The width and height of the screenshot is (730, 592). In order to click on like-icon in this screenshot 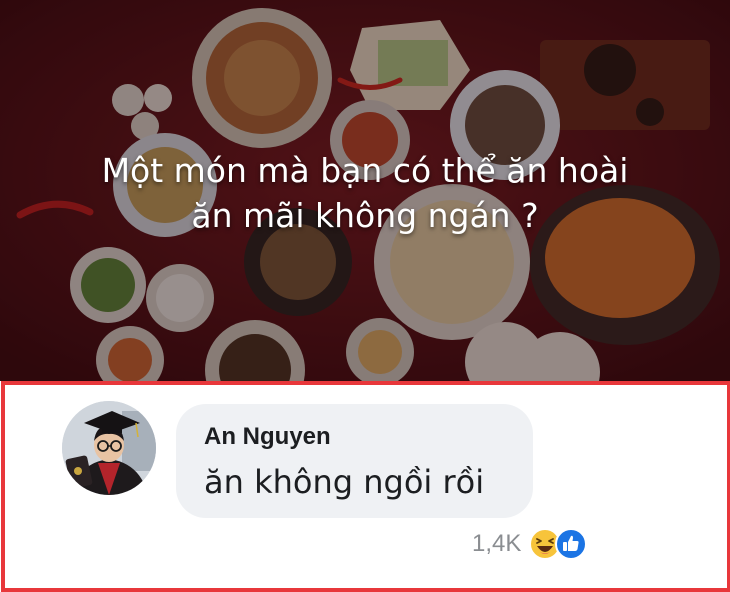, I will do `click(571, 544)`.